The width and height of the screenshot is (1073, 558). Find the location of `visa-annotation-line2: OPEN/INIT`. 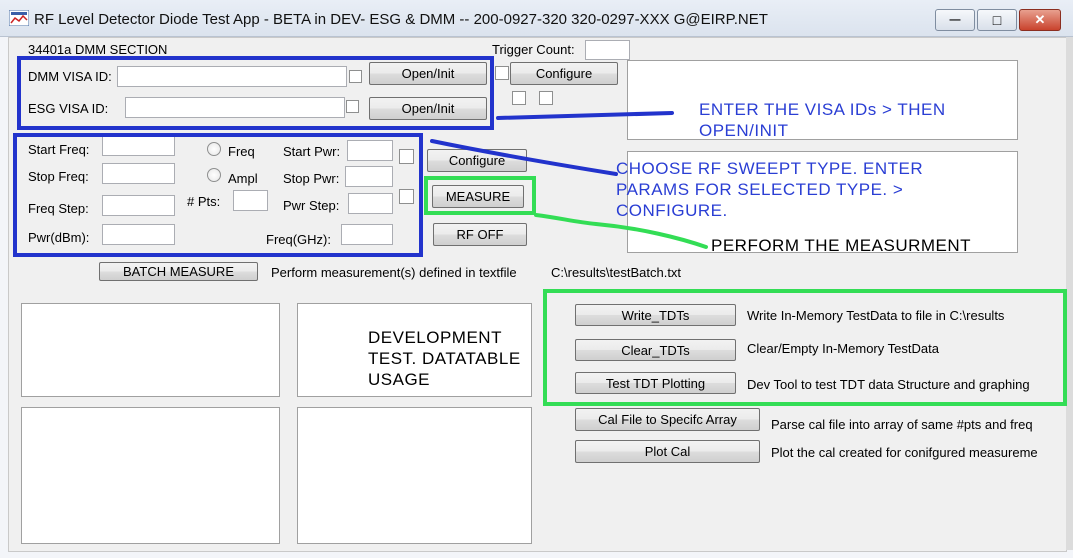

visa-annotation-line2: OPEN/INIT is located at coordinates (744, 130).